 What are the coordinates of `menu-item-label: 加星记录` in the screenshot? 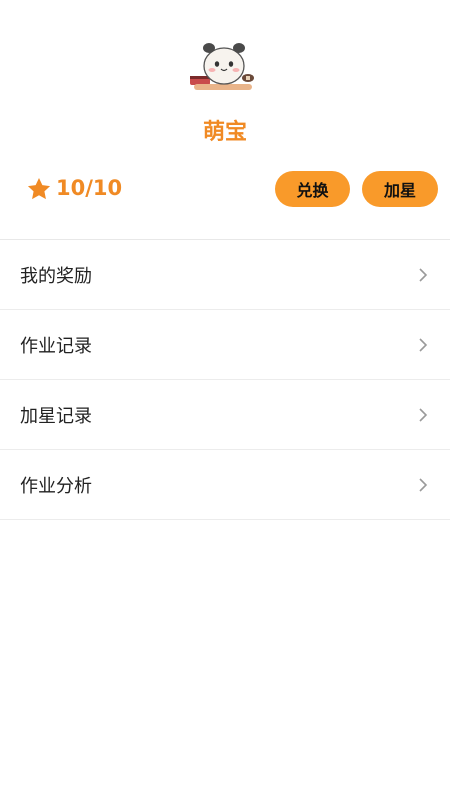 It's located at (56, 416).